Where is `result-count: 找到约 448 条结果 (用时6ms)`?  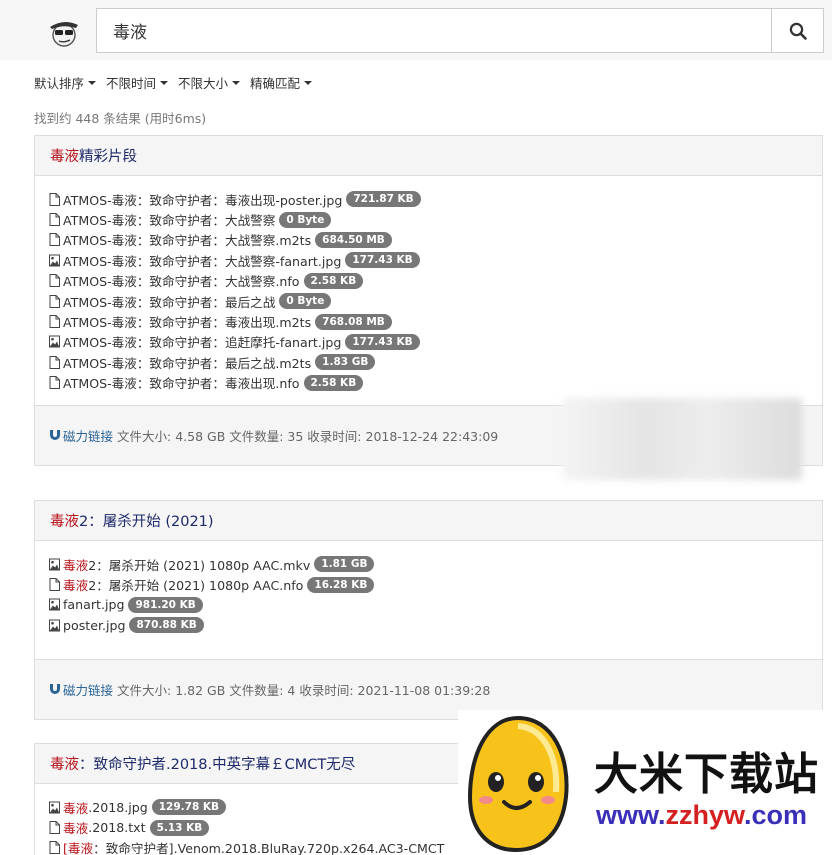
result-count: 找到约 448 条结果 (用时6ms) is located at coordinates (120, 118).